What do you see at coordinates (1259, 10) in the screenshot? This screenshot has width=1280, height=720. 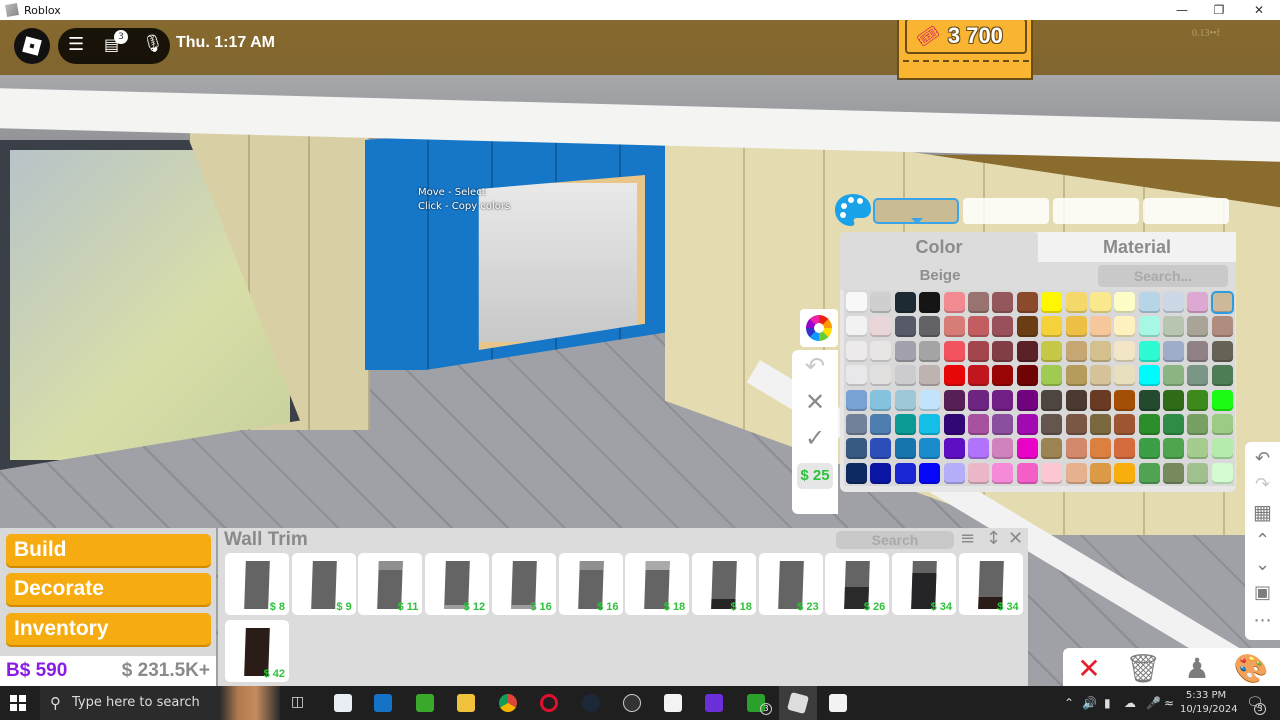 I see `close-window-button: ✕` at bounding box center [1259, 10].